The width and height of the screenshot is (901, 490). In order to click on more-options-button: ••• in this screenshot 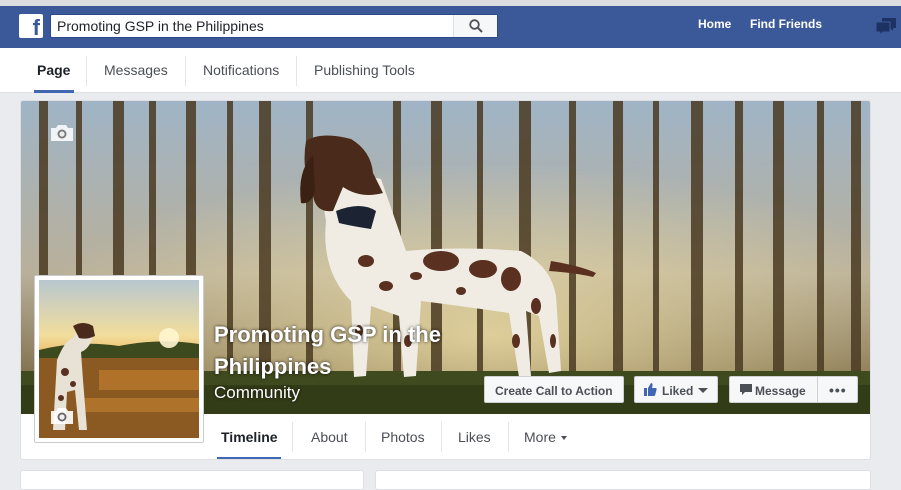, I will do `click(837, 389)`.